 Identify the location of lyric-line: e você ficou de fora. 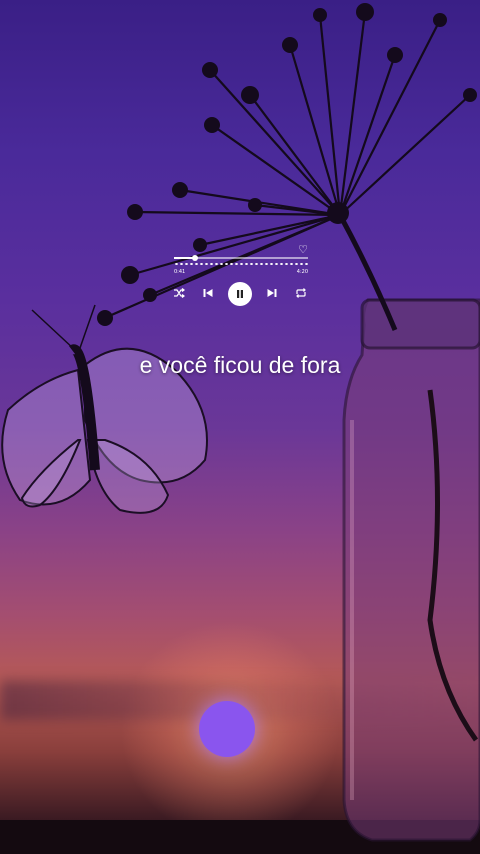
(240, 365).